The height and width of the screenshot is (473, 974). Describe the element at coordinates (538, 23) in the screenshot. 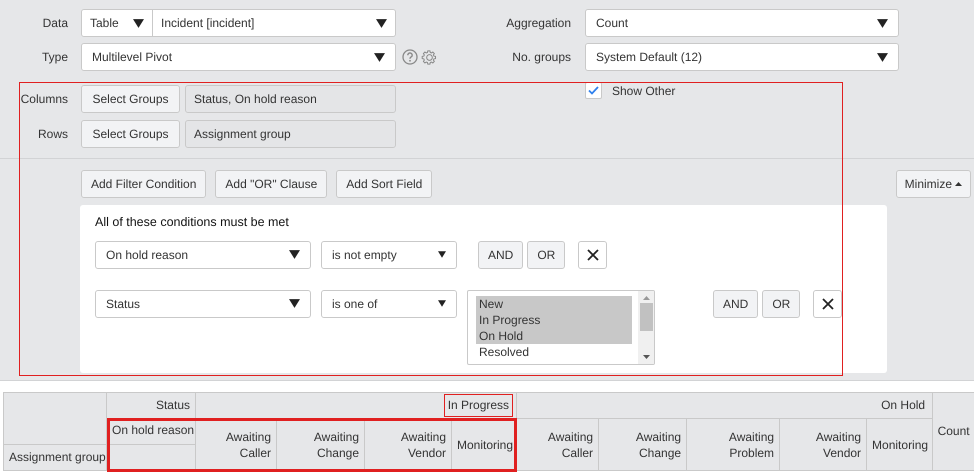

I see `field-label: Aggregation` at that location.